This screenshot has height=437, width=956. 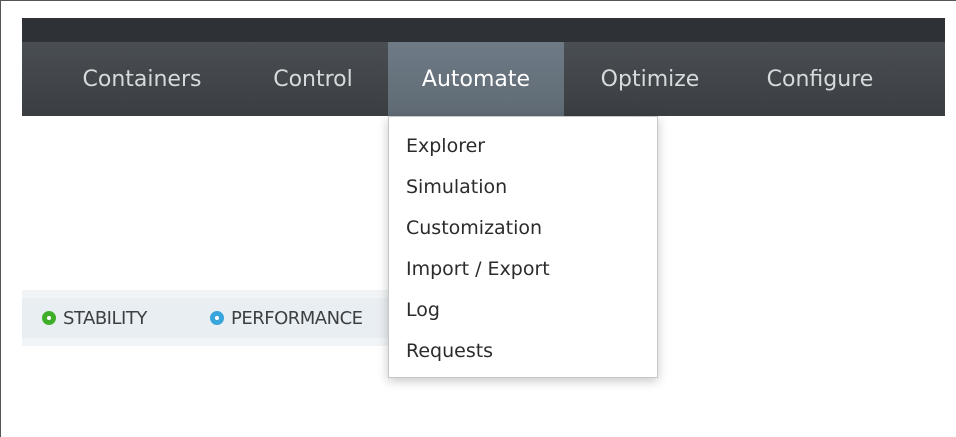 I want to click on menu-item-explorer: Explorer, so click(x=445, y=146).